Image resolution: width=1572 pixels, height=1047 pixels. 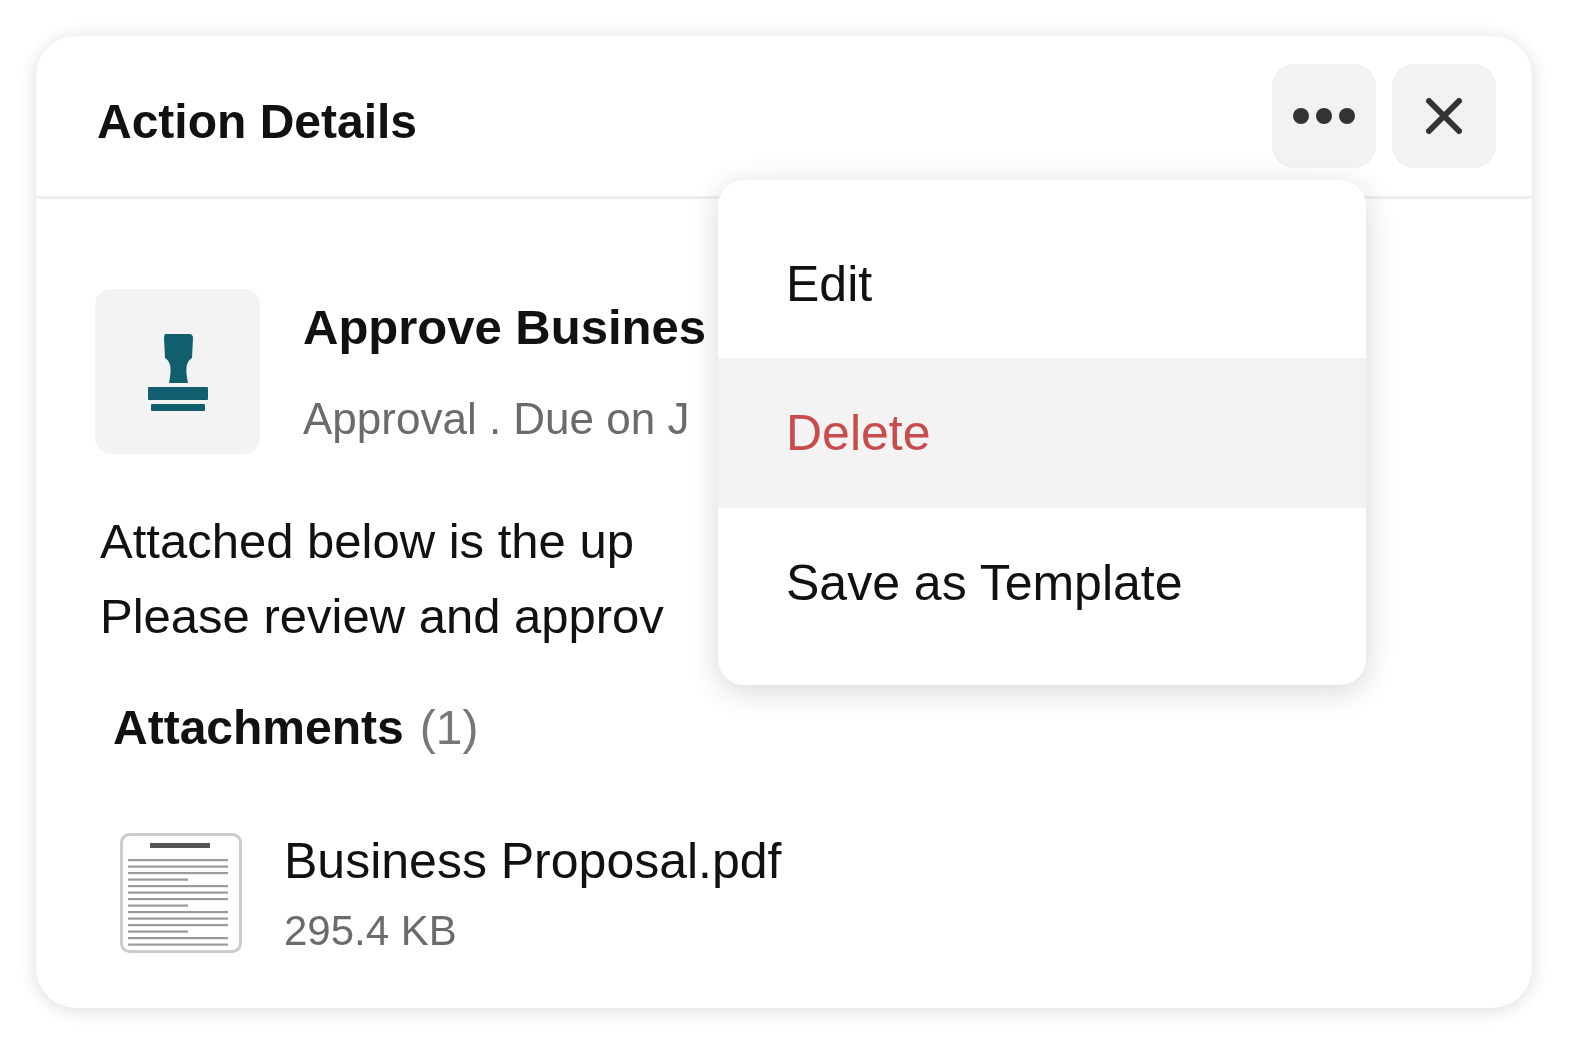 What do you see at coordinates (504, 327) in the screenshot?
I see `action-title: Approve Busines` at bounding box center [504, 327].